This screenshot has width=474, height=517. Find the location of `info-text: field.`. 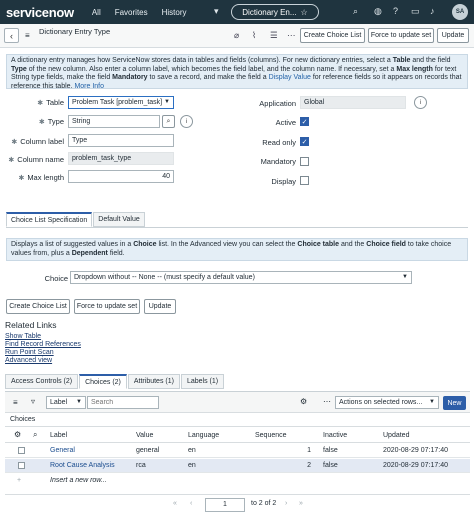

info-text: field. is located at coordinates (116, 253).